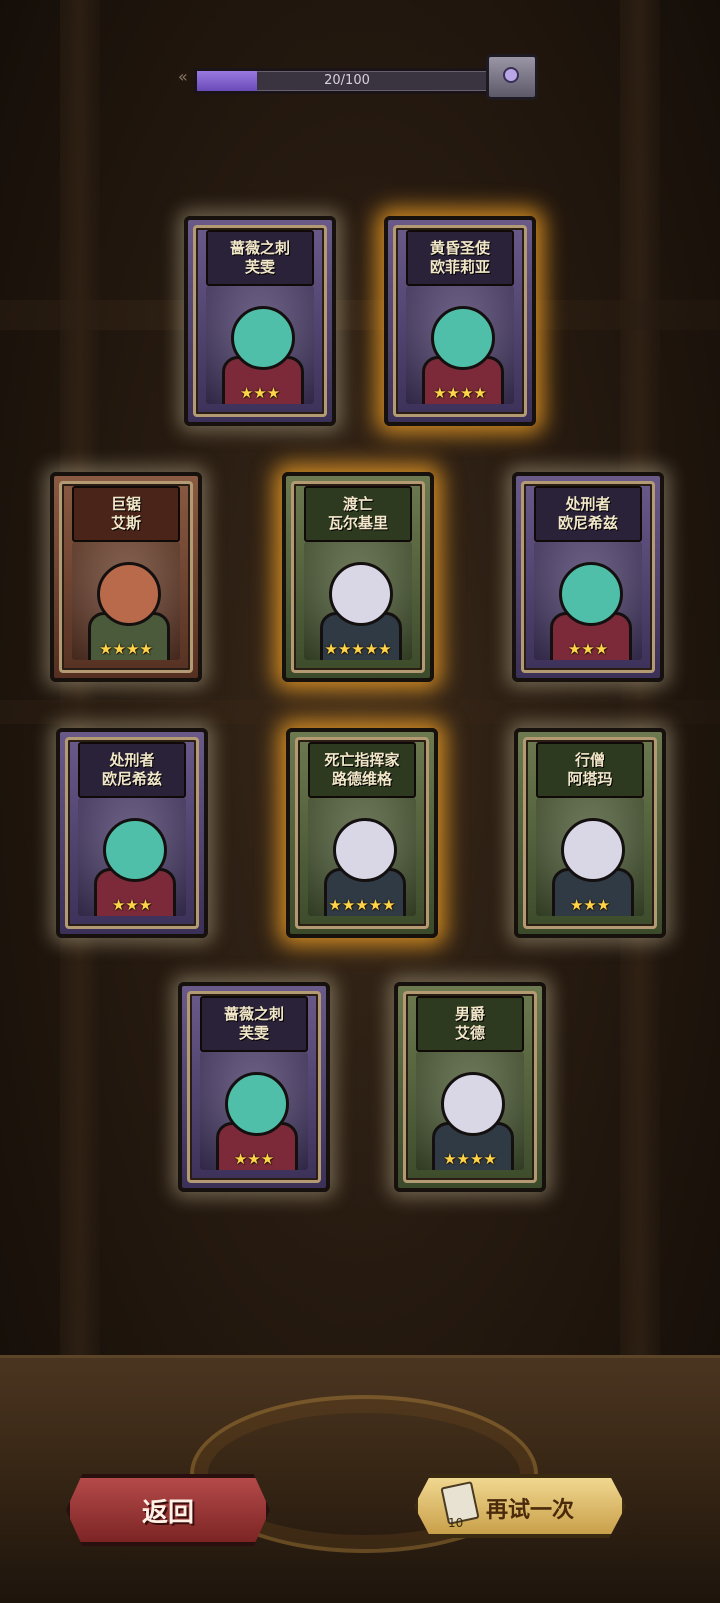 Image resolution: width=720 pixels, height=1603 pixels. What do you see at coordinates (512, 77) in the screenshot?
I see `reward-chest-icon` at bounding box center [512, 77].